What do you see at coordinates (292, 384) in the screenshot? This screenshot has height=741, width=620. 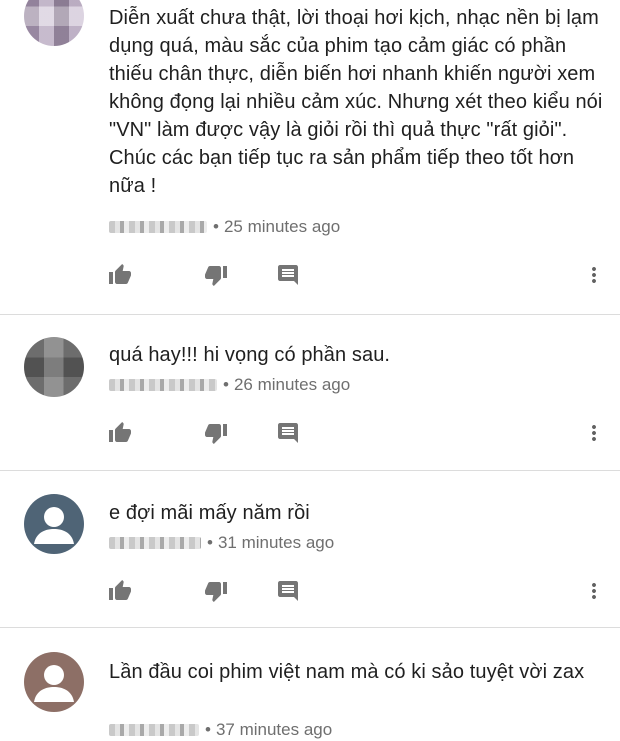 I see `comment-timestamp: 26 minutes ago` at bounding box center [292, 384].